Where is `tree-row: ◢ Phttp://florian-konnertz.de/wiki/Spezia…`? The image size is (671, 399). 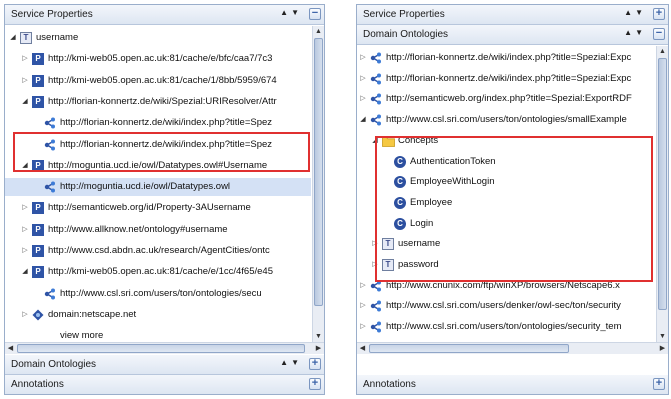 tree-row: ◢ Phttp://florian-konnertz.de/wiki/Spezia… is located at coordinates (158, 102).